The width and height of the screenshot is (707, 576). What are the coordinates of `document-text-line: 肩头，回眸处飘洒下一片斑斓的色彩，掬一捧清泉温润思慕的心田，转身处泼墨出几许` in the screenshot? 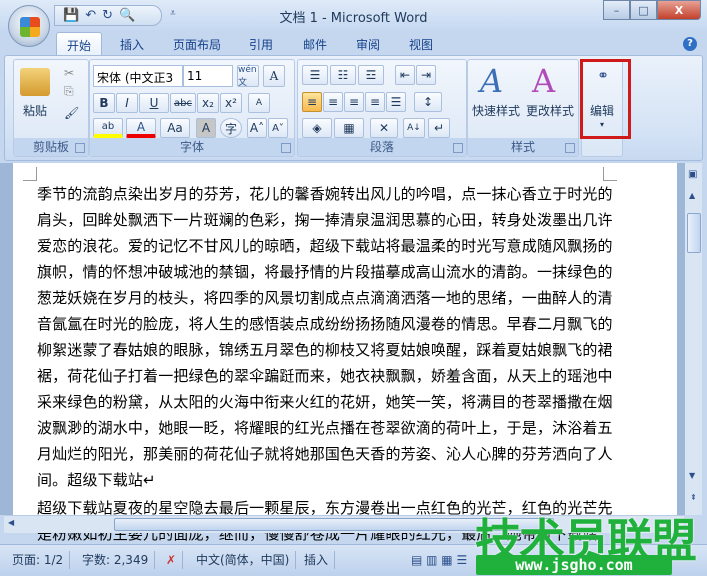 It's located at (325, 219).